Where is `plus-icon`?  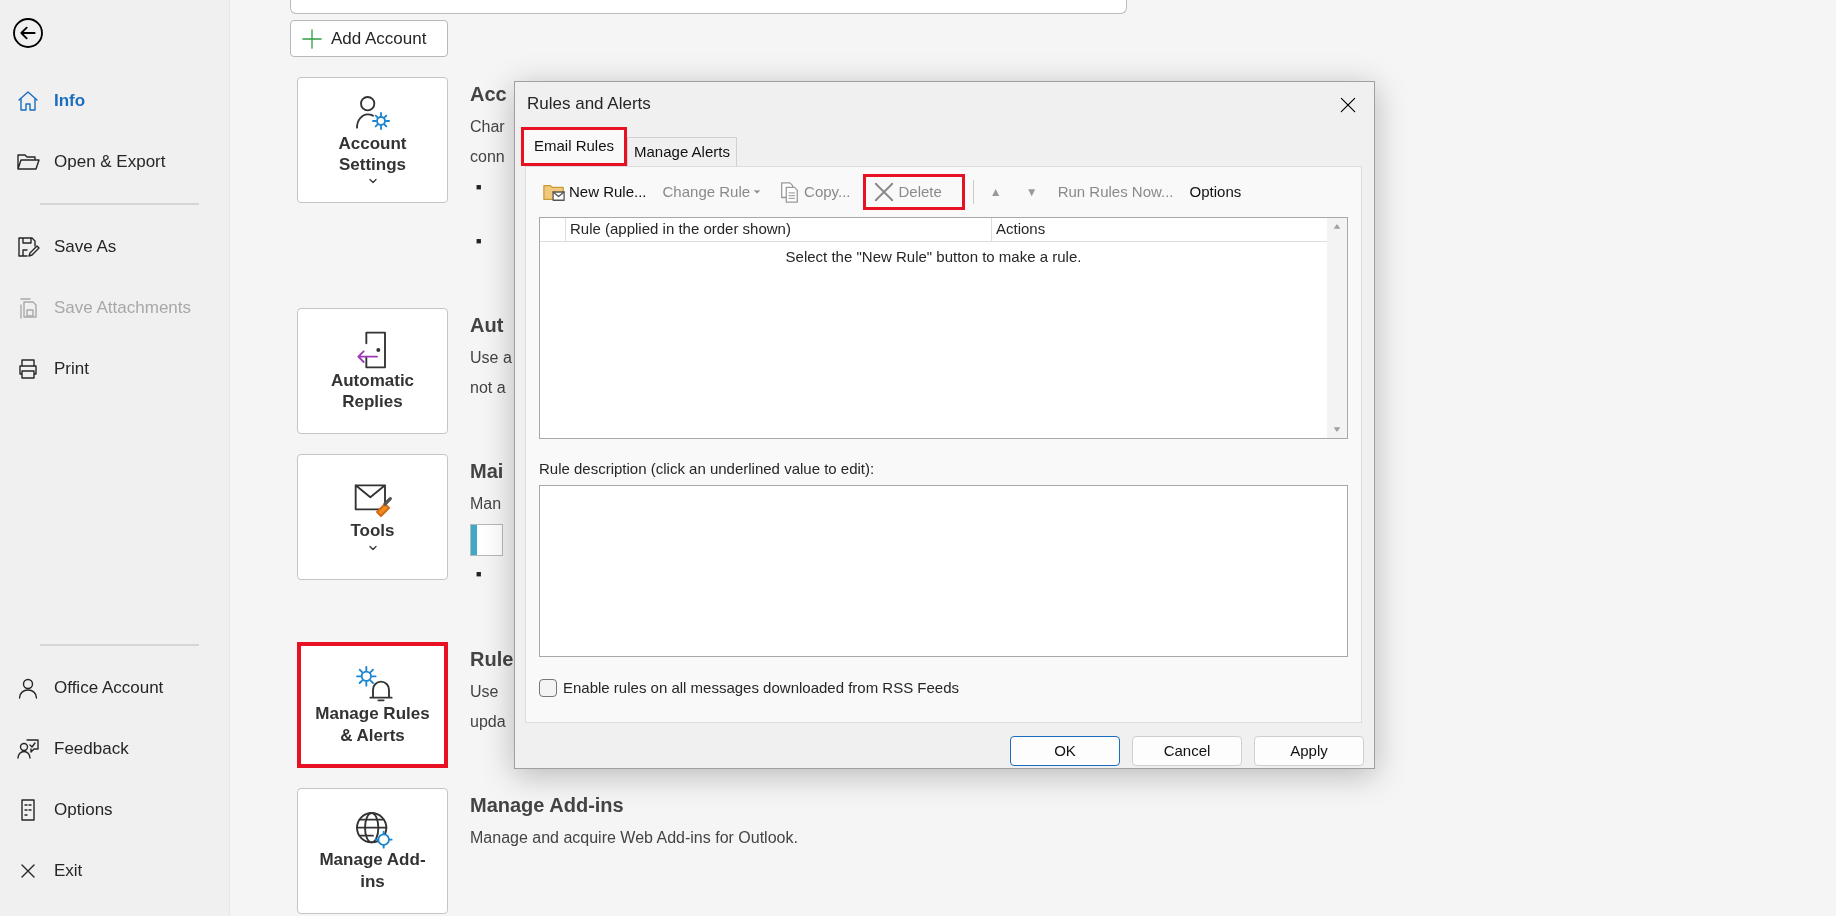
plus-icon is located at coordinates (312, 38).